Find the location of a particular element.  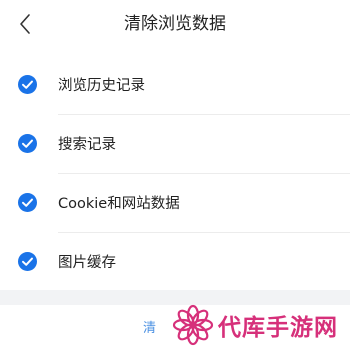

page-title: 清除浏览数据 is located at coordinates (175, 24).